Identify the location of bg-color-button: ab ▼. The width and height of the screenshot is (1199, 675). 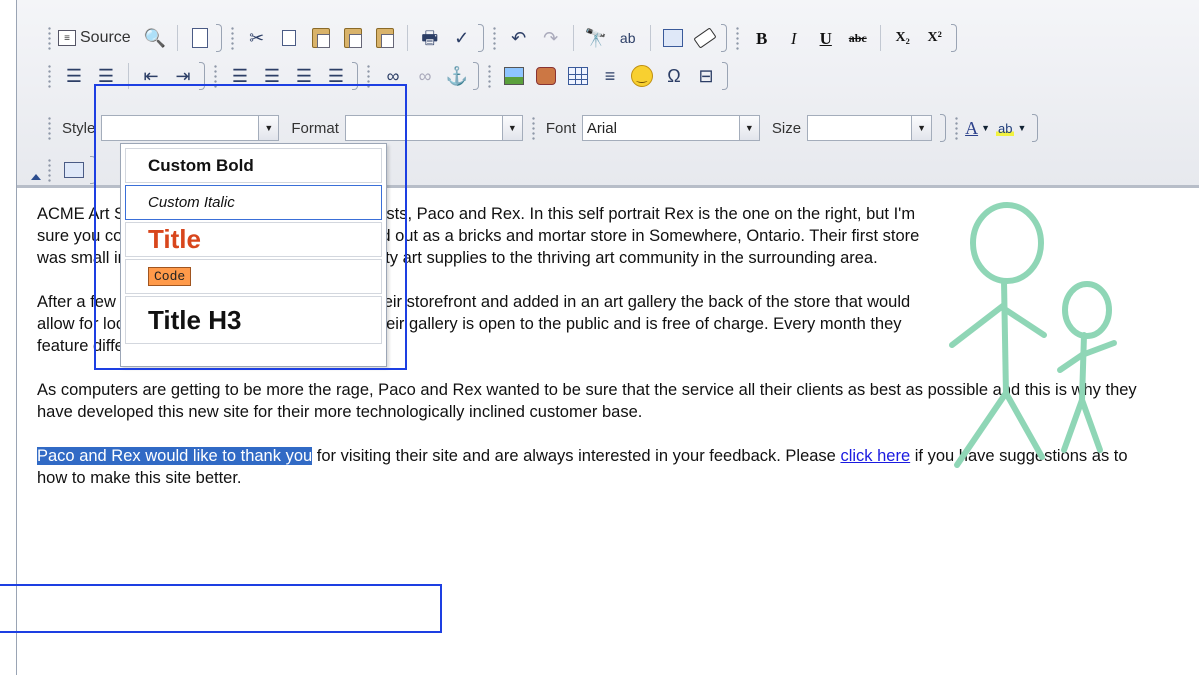
(1011, 128).